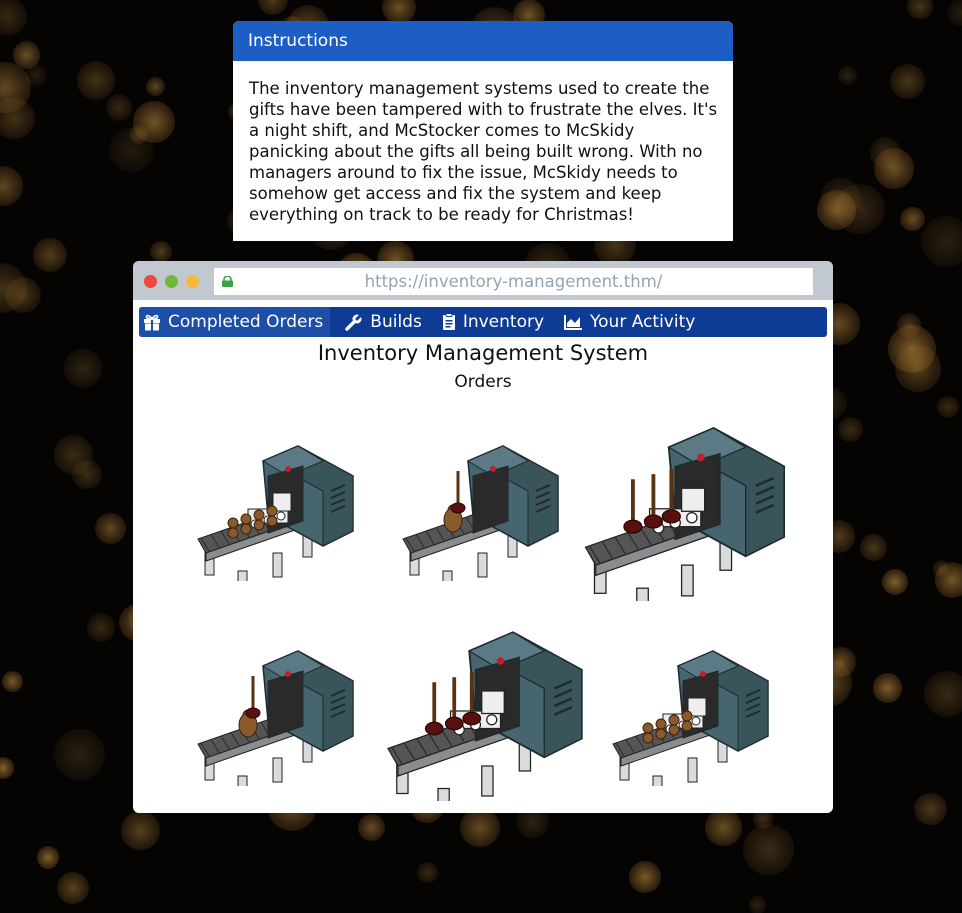 This screenshot has height=913, width=962. I want to click on clipboard-icon, so click(448, 321).